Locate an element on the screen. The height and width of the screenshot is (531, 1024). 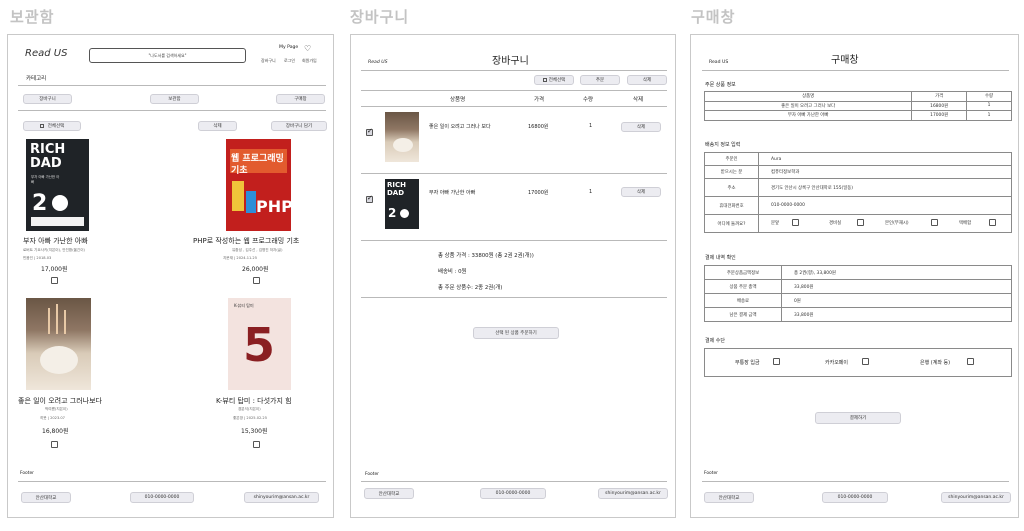
book-meta: 유환성 , 김주선 , 김명진 저자(글) is located at coordinates (257, 250).